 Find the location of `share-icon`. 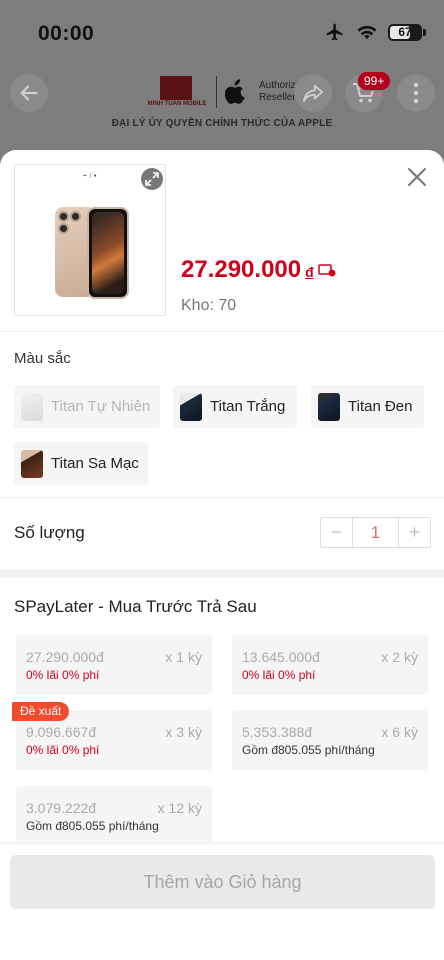

share-icon is located at coordinates (312, 93).